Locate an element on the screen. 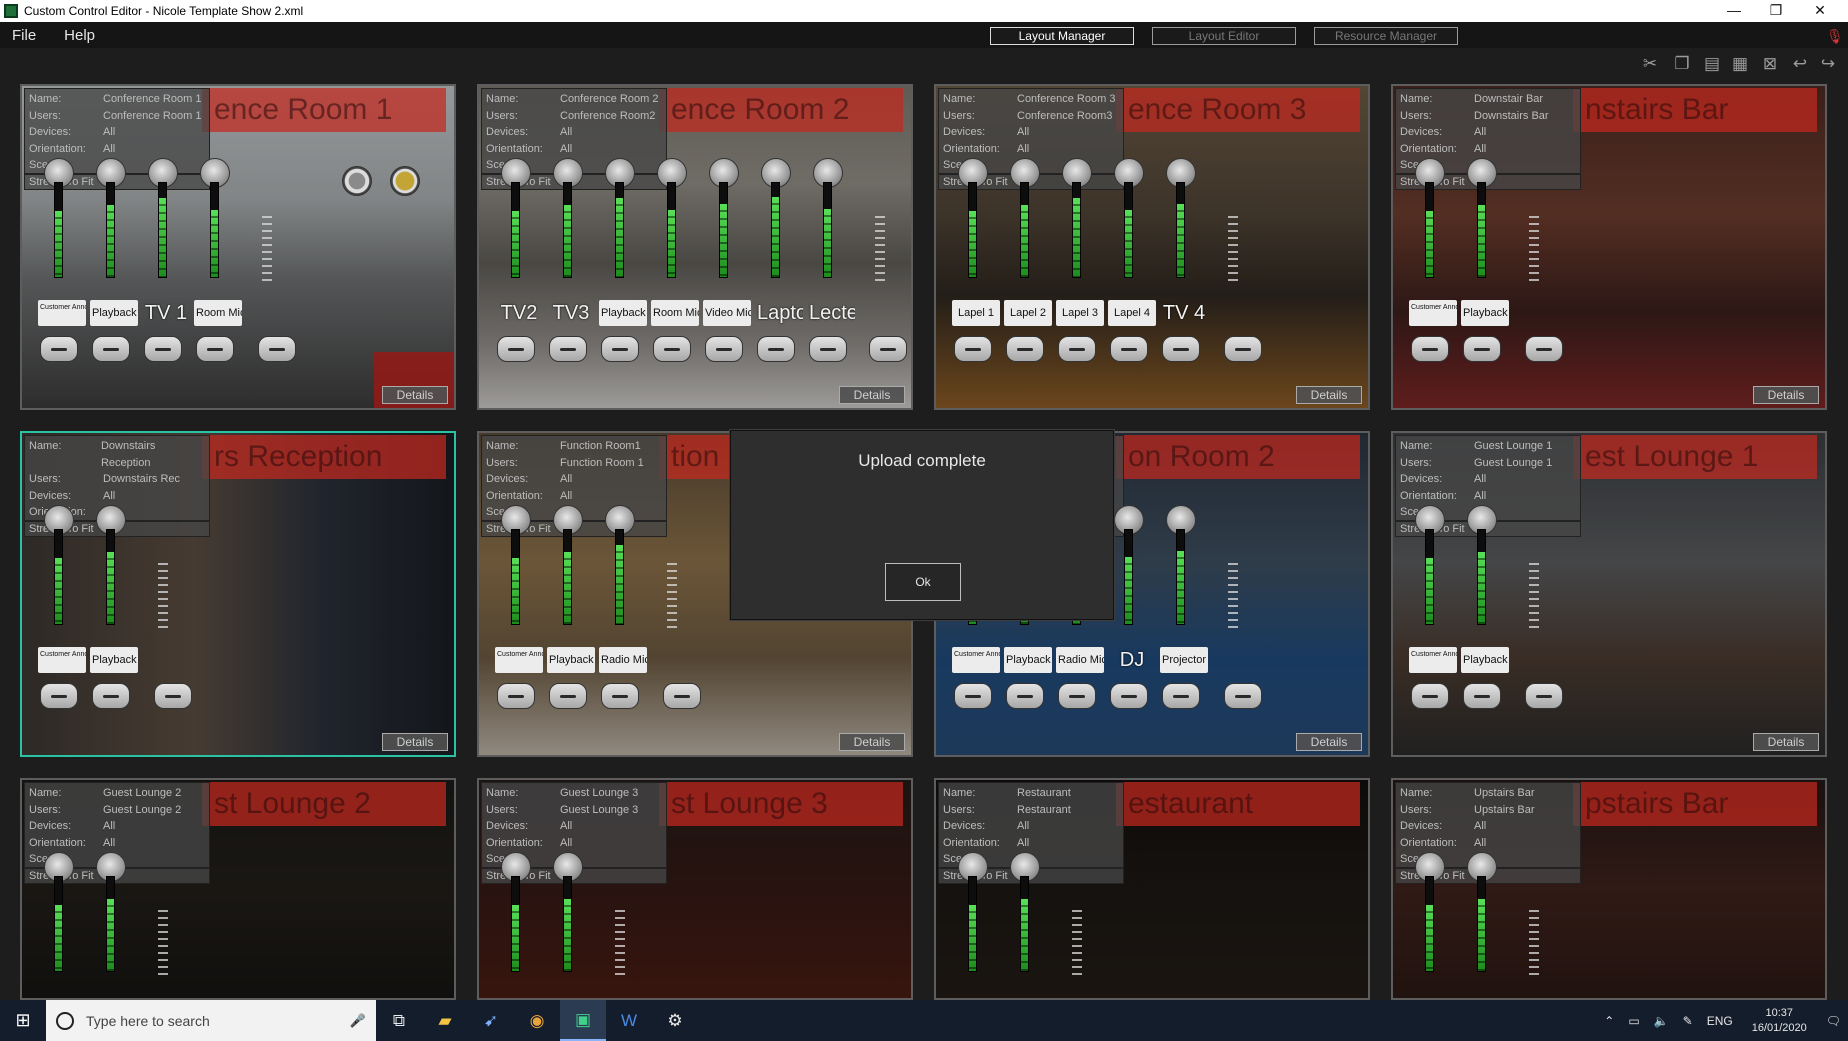  scene-toggle-knob is located at coordinates (357, 181).